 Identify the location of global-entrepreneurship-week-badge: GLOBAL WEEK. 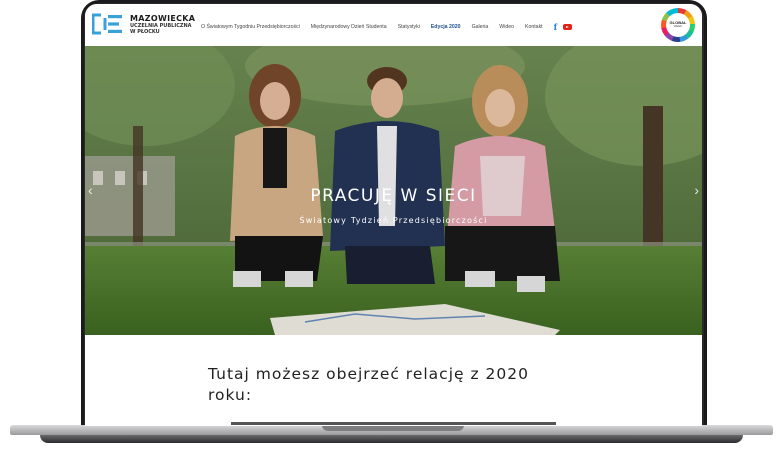
(678, 25).